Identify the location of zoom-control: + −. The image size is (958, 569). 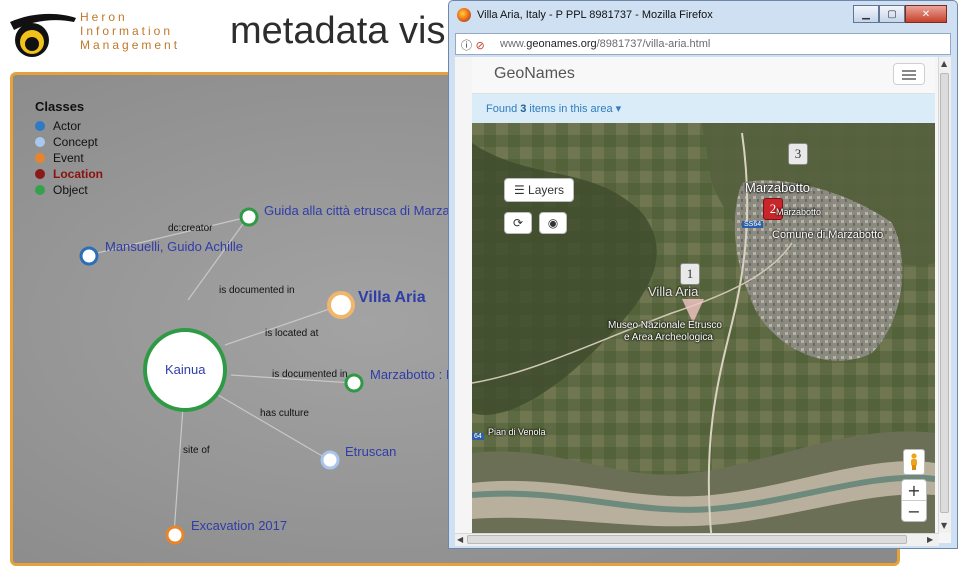
(914, 500).